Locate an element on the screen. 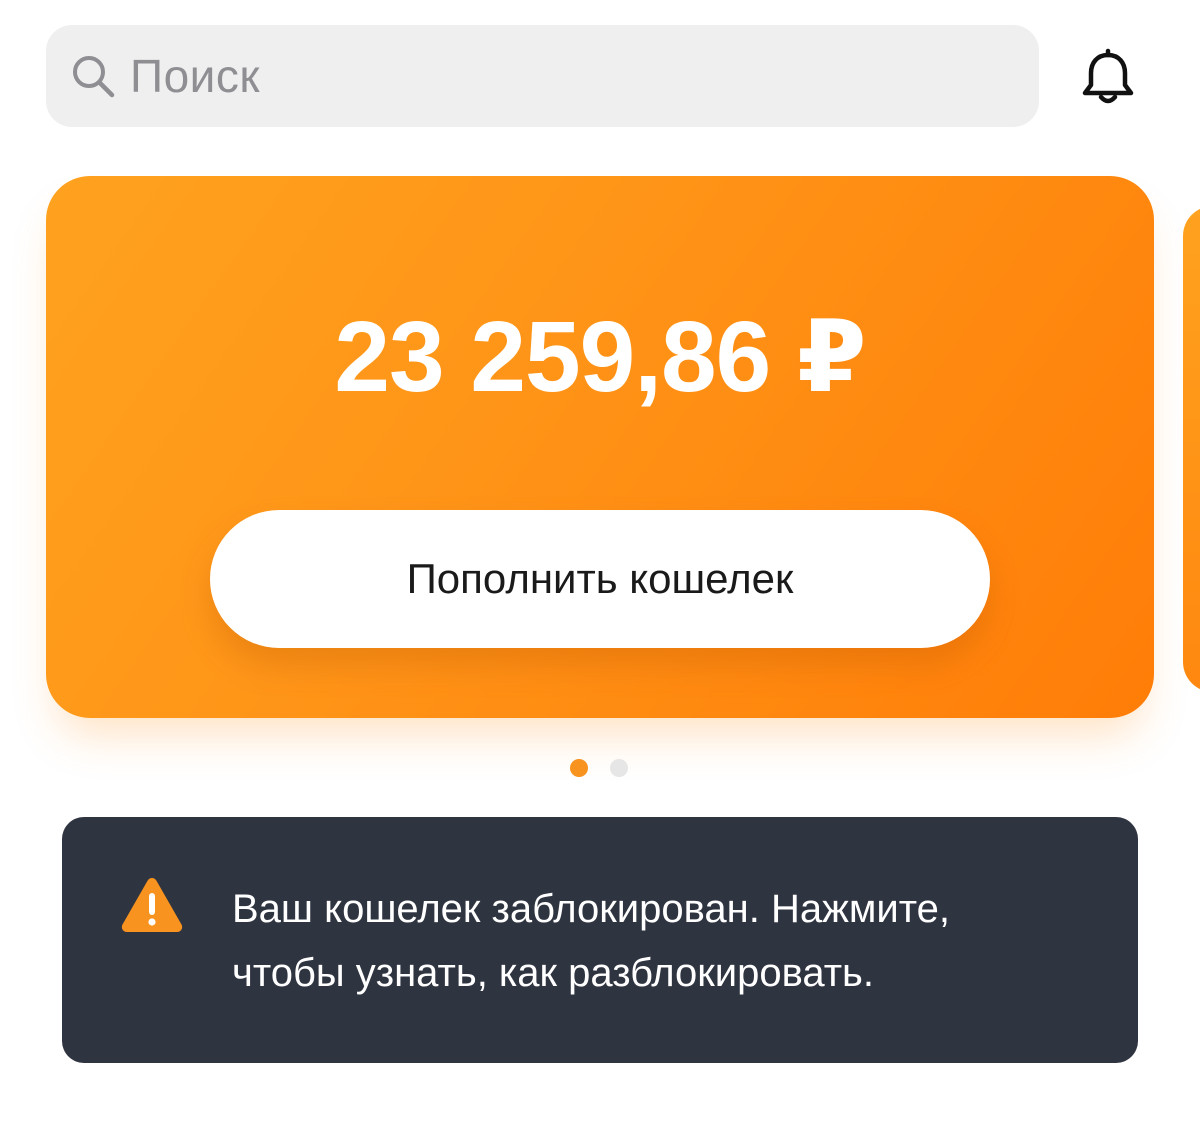 The image size is (1200, 1122). pagination-dot-active is located at coordinates (579, 768).